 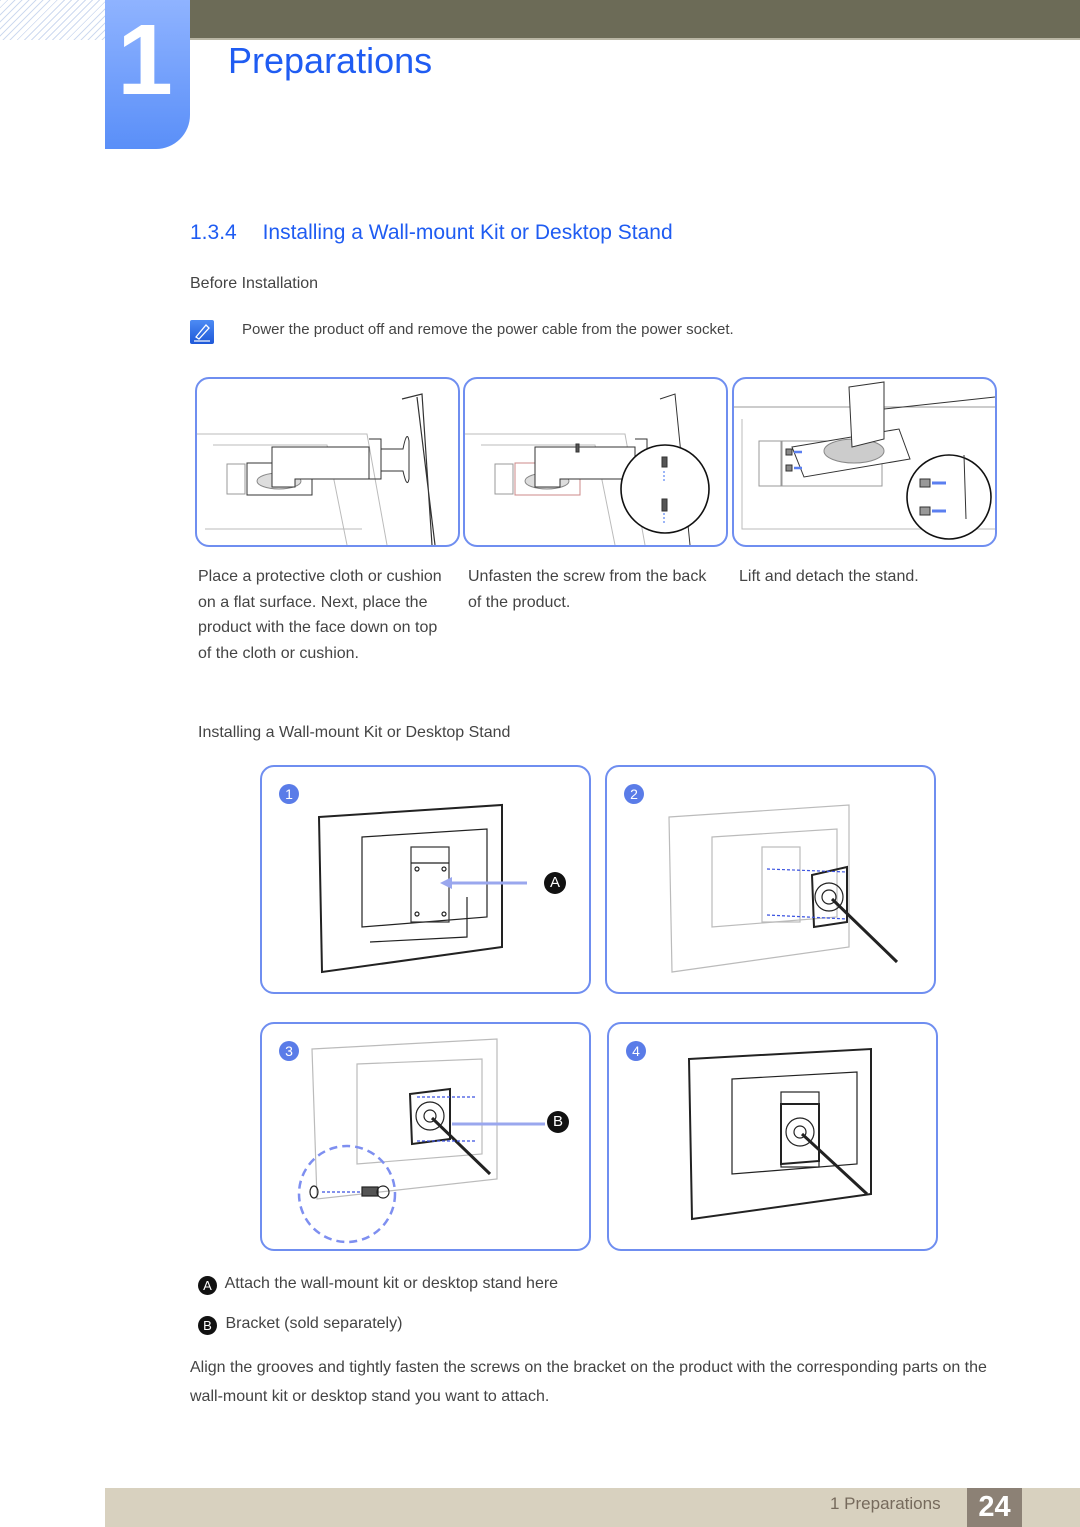 What do you see at coordinates (330, 60) in the screenshot?
I see `chapter-title: Preparations` at bounding box center [330, 60].